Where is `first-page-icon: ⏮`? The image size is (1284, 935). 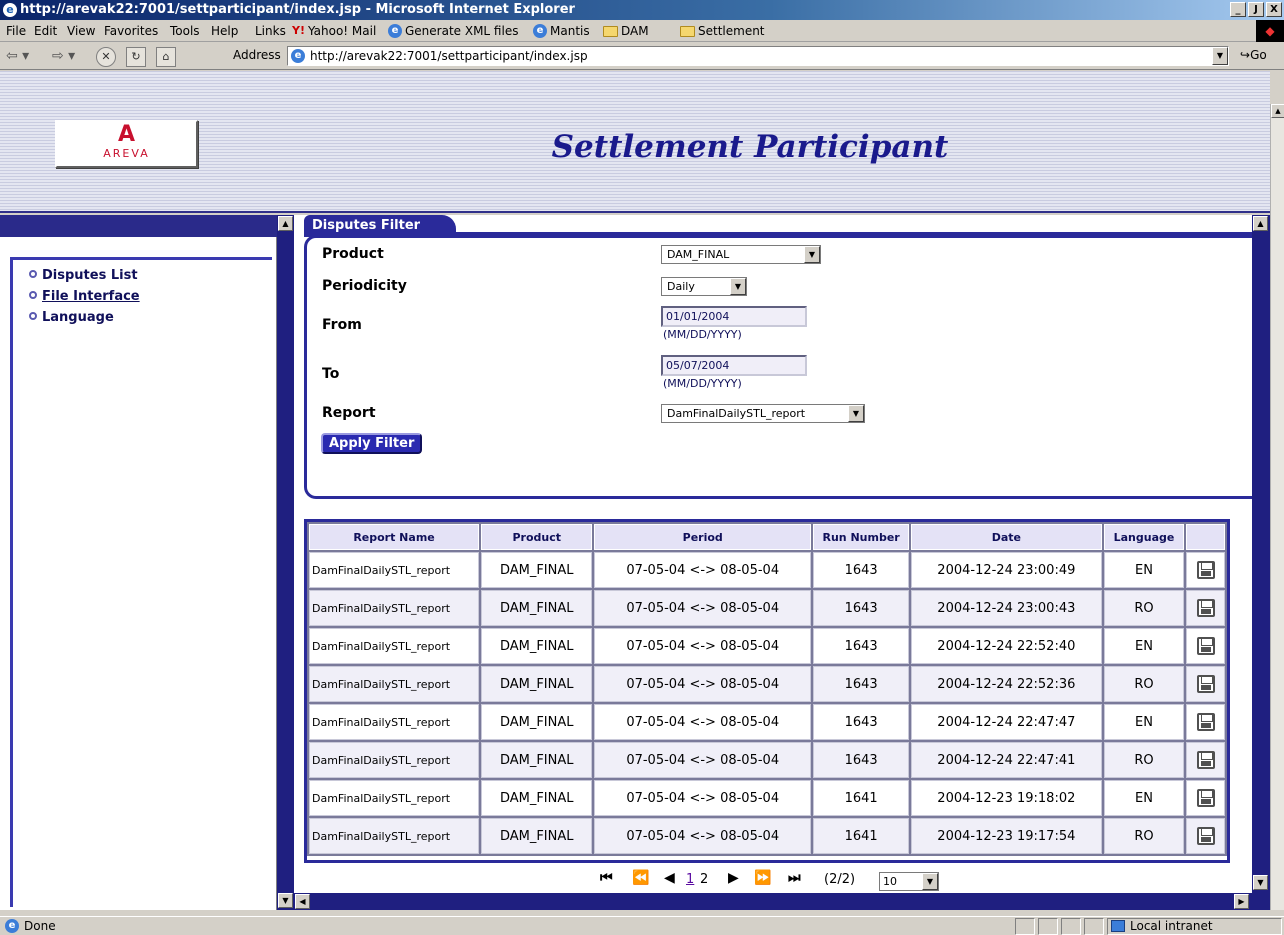 first-page-icon: ⏮ is located at coordinates (606, 878).